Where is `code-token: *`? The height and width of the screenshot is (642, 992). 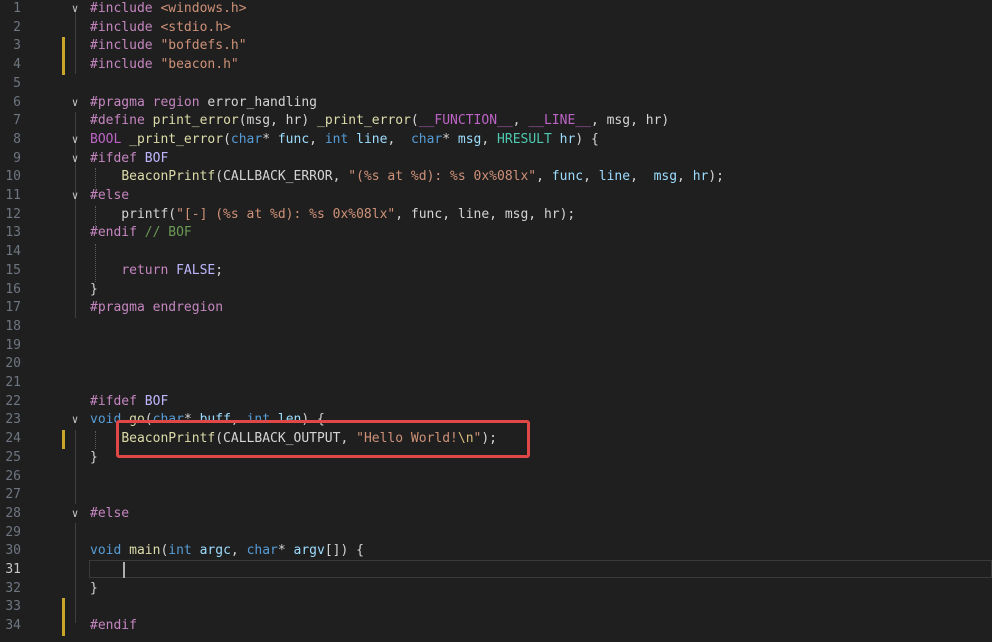
code-token: * is located at coordinates (285, 551).